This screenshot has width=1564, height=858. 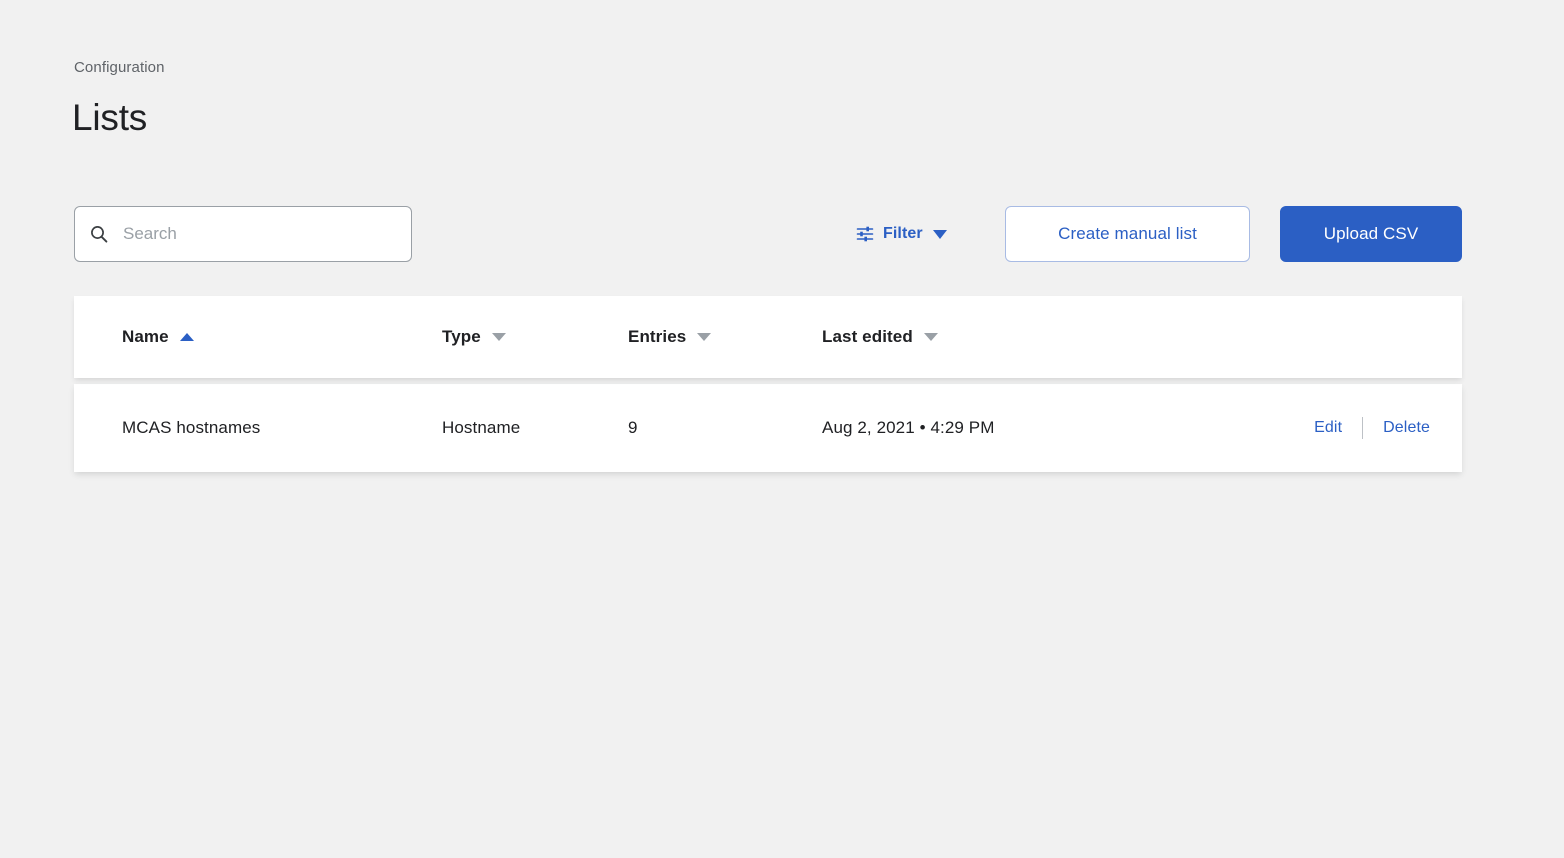 What do you see at coordinates (119, 67) in the screenshot?
I see `breadcrumb: Configuration` at bounding box center [119, 67].